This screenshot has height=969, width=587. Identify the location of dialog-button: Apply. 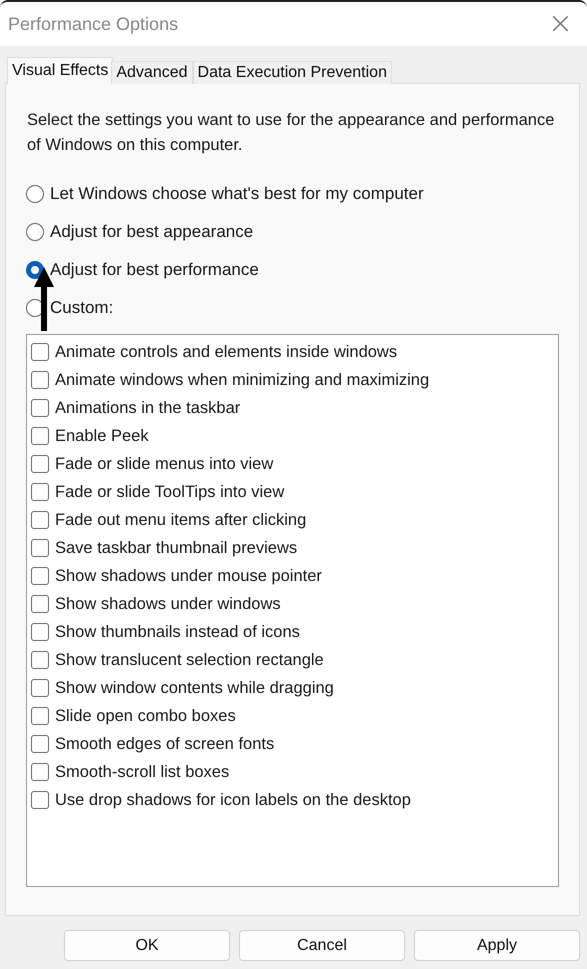
(497, 945).